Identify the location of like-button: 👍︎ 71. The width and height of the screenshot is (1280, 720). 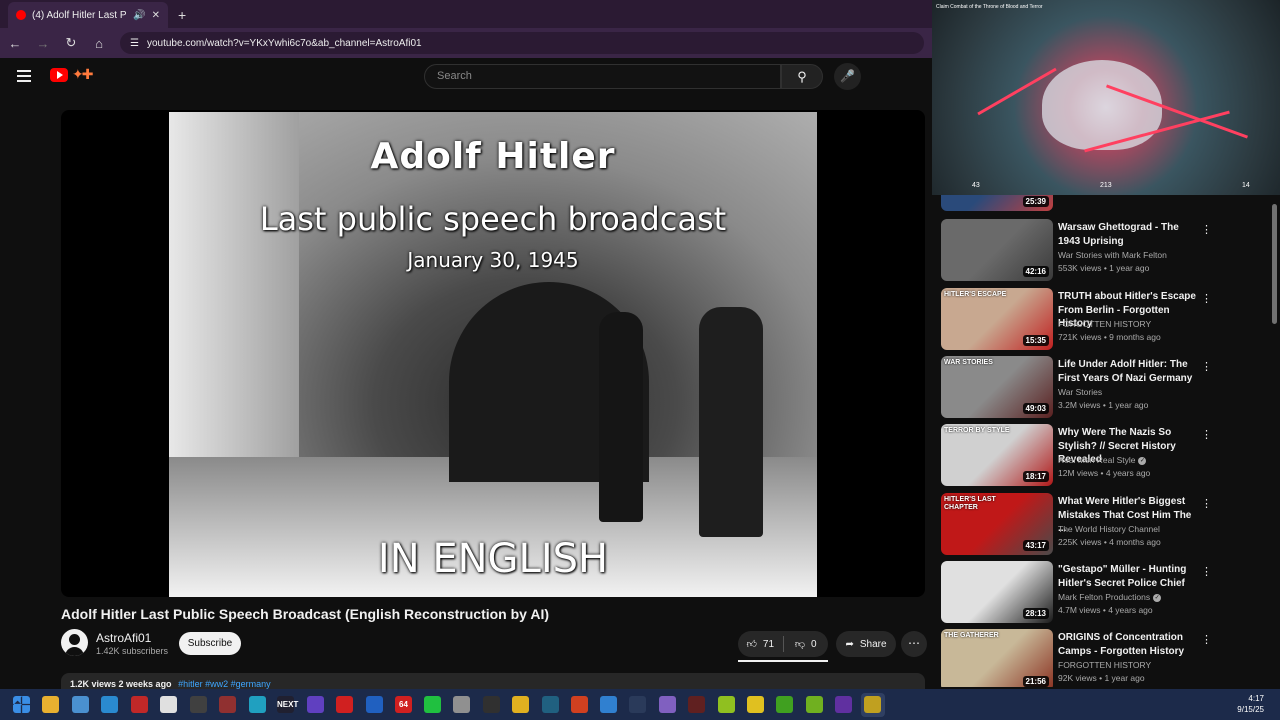
(760, 644).